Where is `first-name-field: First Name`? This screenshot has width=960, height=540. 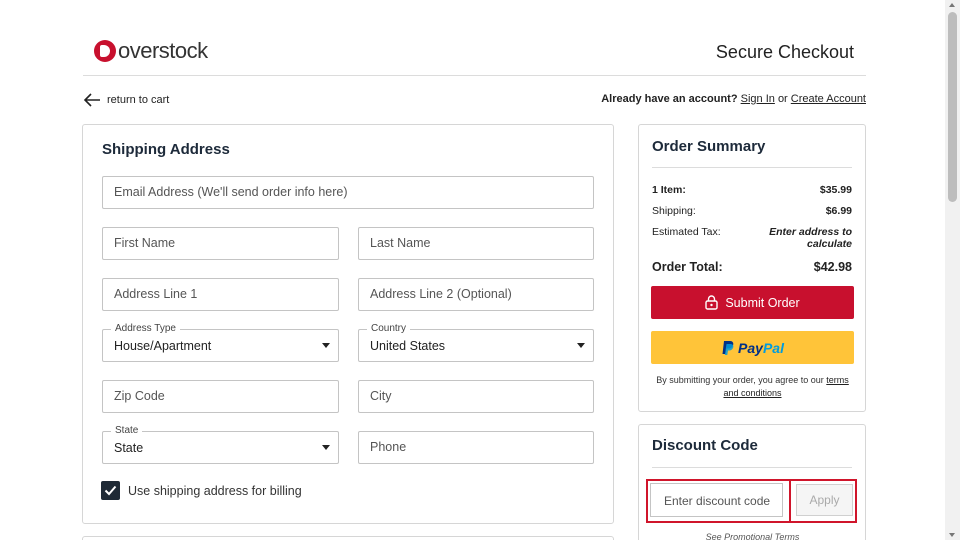
first-name-field: First Name is located at coordinates (220, 243).